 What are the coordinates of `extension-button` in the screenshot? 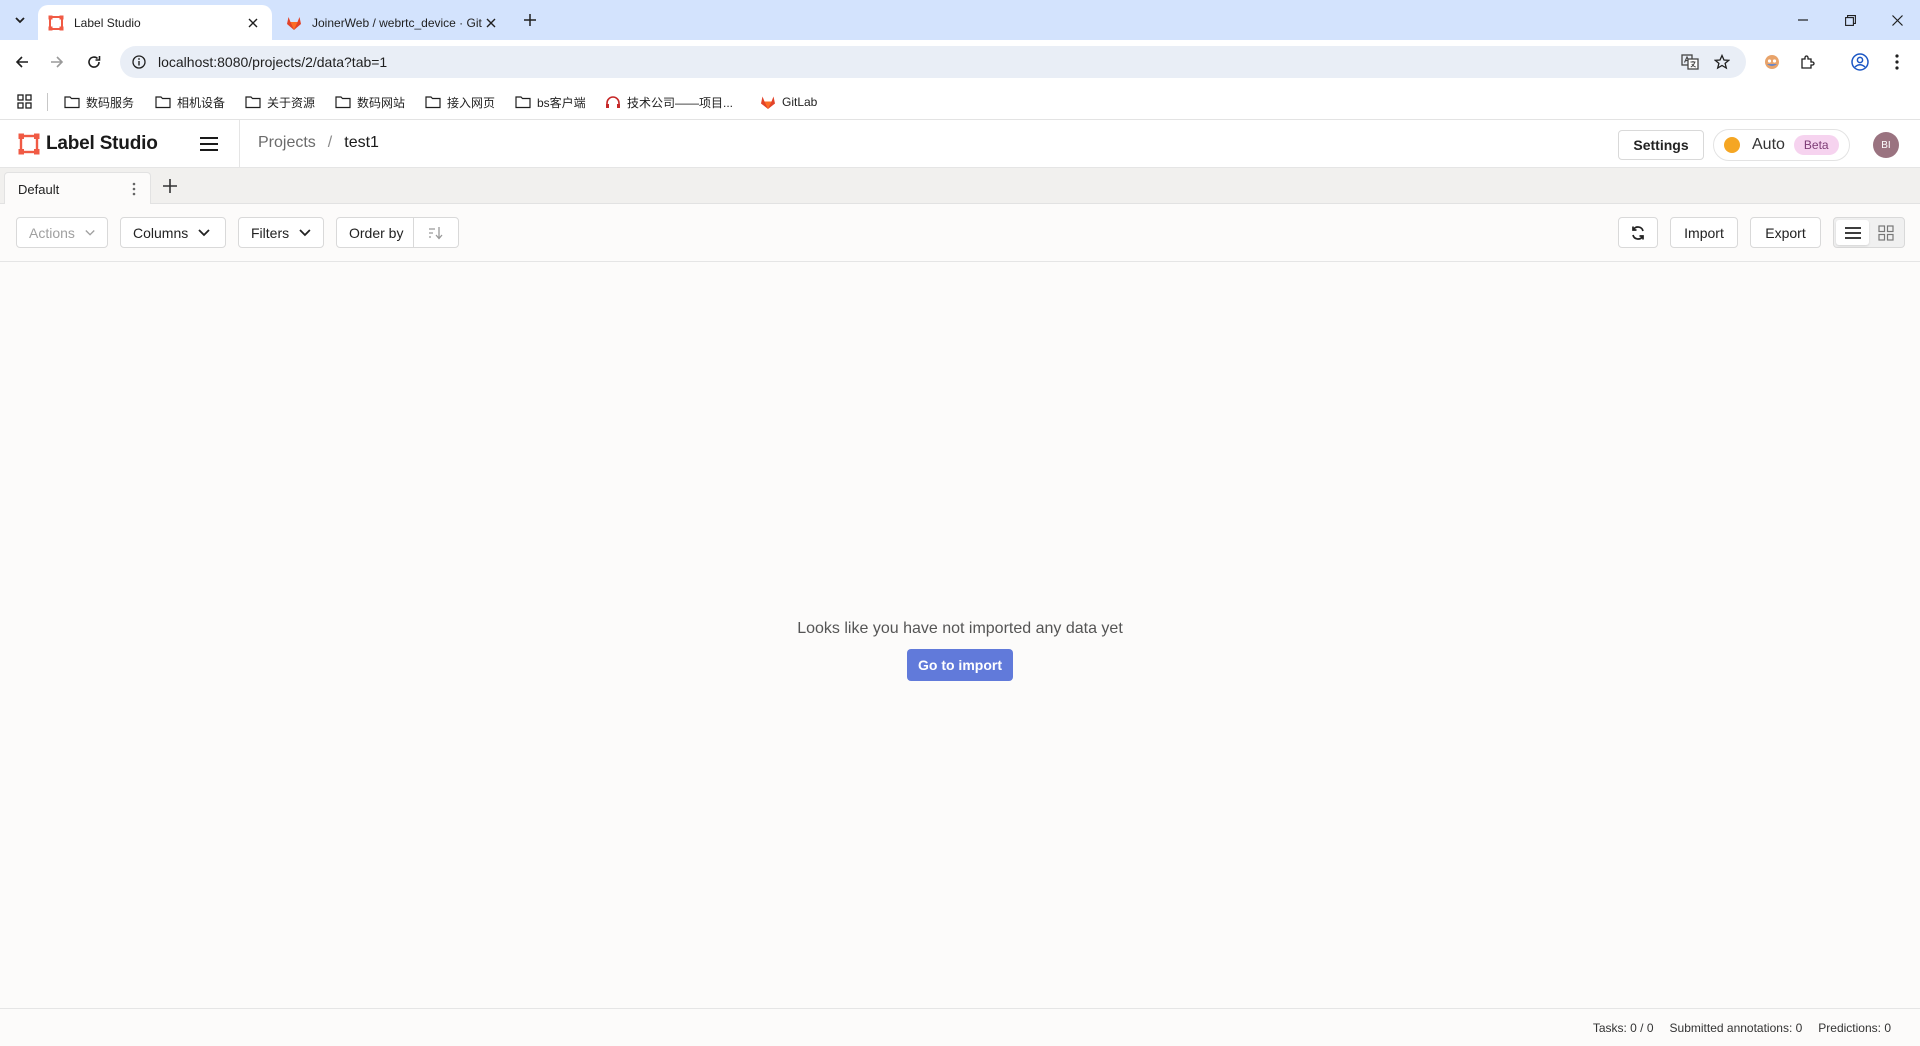 It's located at (1772, 62).